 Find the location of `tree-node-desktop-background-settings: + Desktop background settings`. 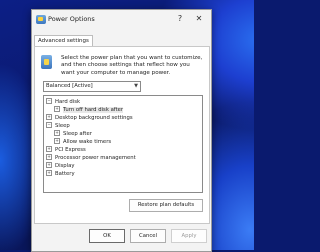

tree-node-desktop-background-settings: + Desktop background settings is located at coordinates (89, 117).